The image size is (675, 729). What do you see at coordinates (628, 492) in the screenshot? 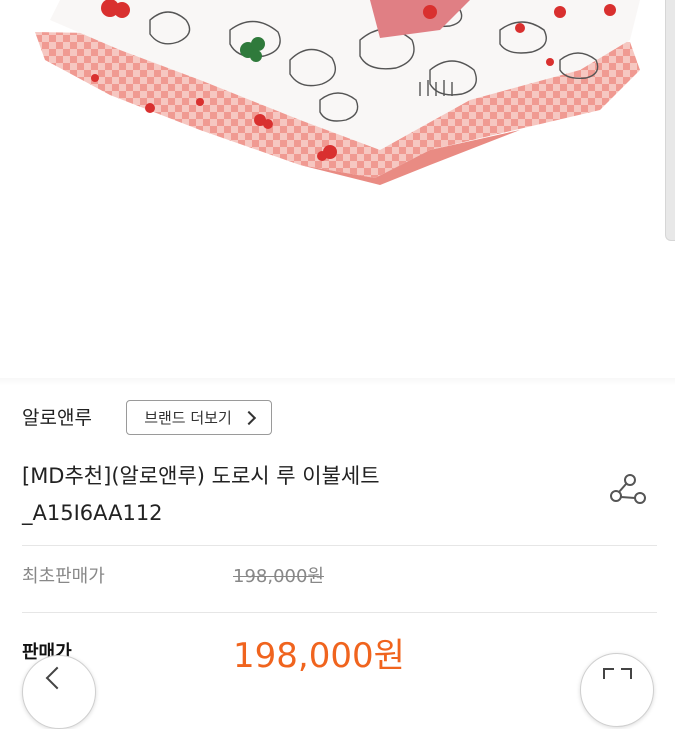
I see `share-icon` at bounding box center [628, 492].